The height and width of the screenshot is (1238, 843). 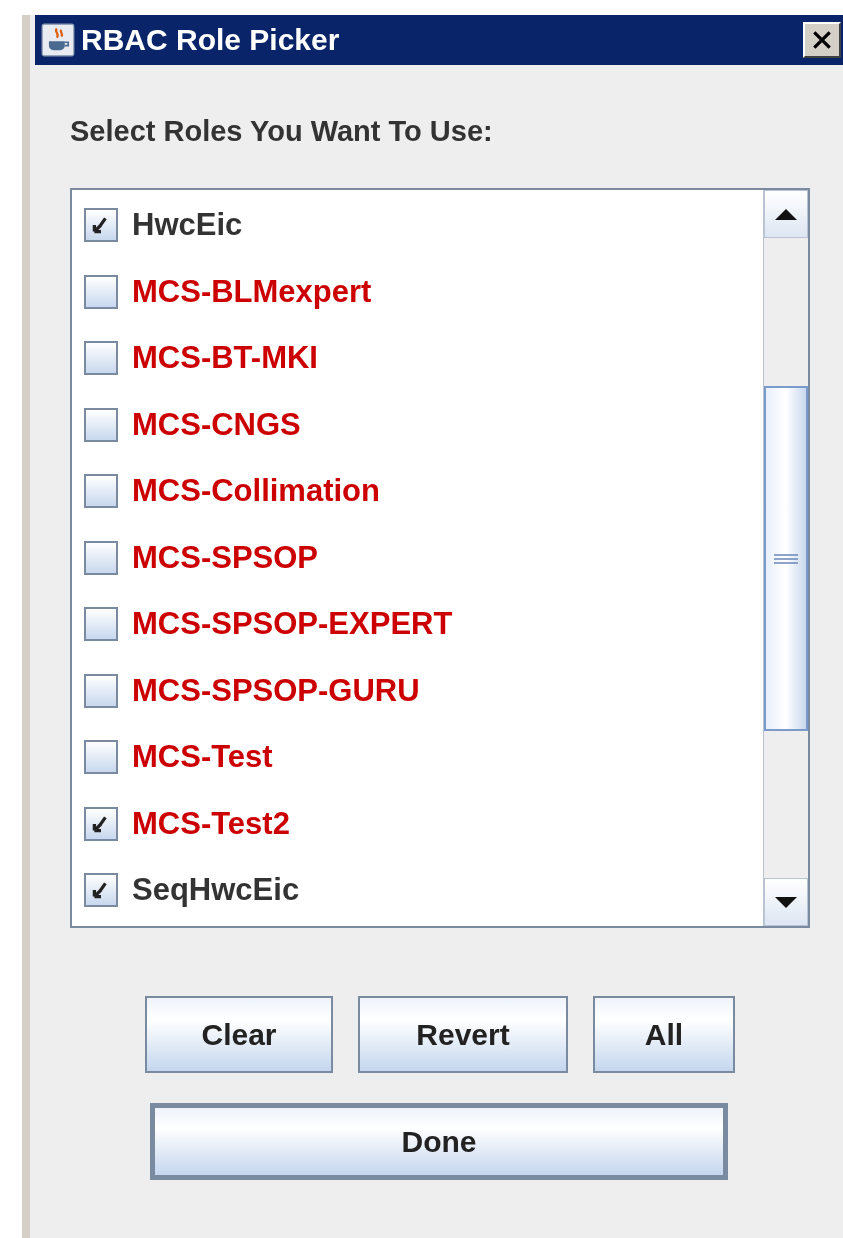 I want to click on role-name: MCS-BLMexpert, so click(x=252, y=291).